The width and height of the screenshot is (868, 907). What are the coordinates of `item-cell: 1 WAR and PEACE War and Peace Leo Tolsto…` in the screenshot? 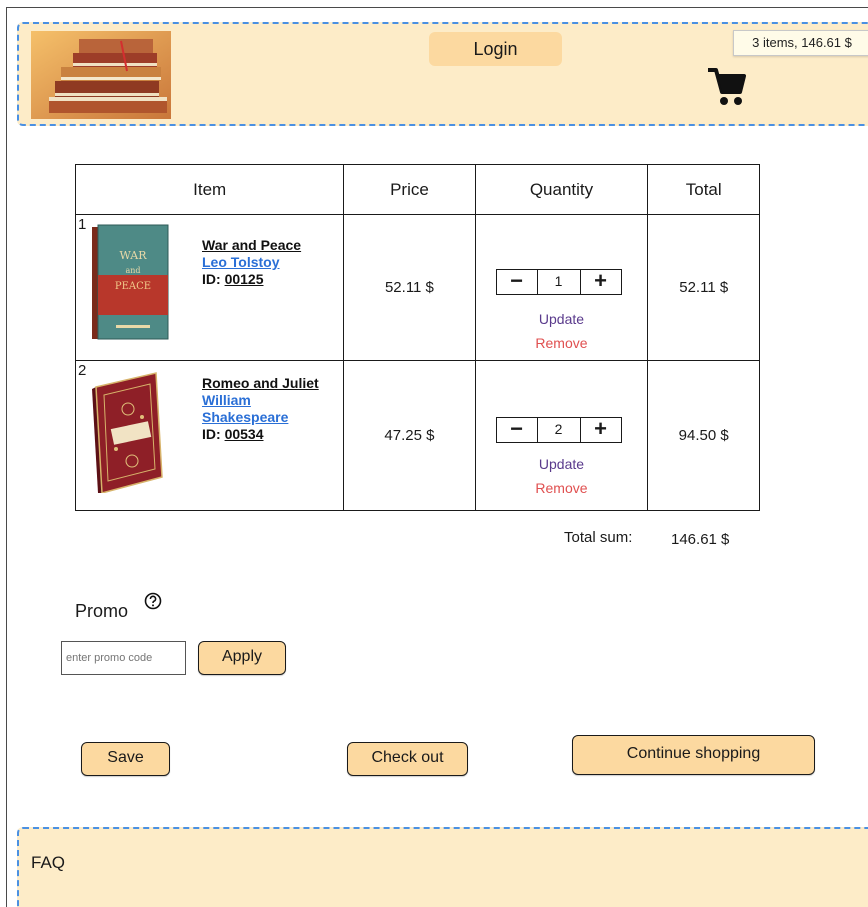 It's located at (209, 287).